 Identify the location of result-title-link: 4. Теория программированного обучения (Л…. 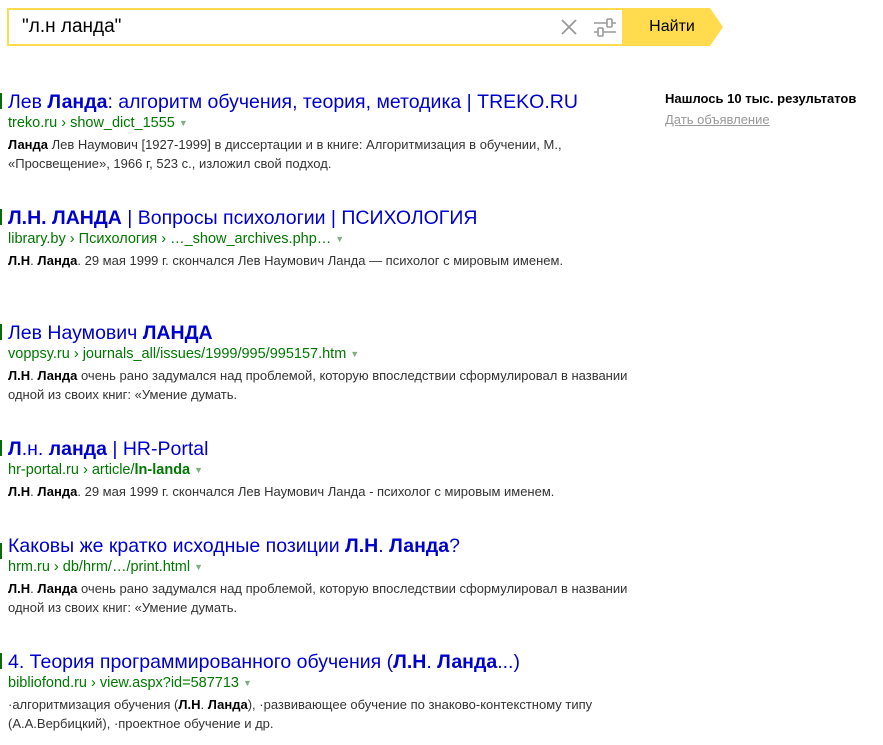
(328, 662).